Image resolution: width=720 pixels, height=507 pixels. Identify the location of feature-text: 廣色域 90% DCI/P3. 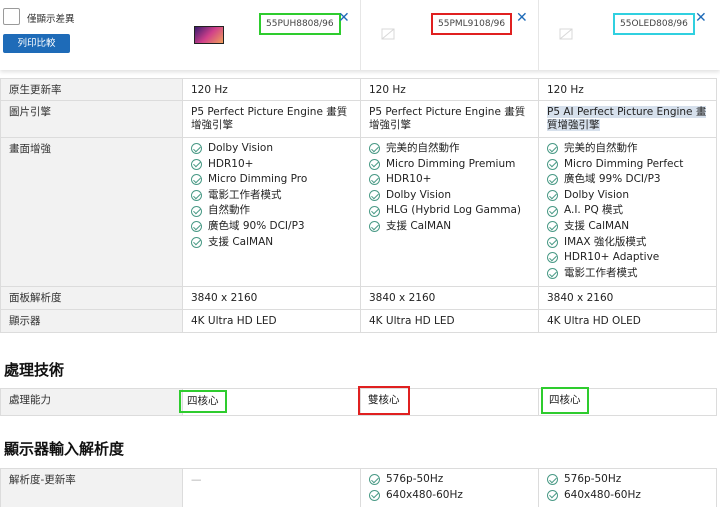
(256, 225).